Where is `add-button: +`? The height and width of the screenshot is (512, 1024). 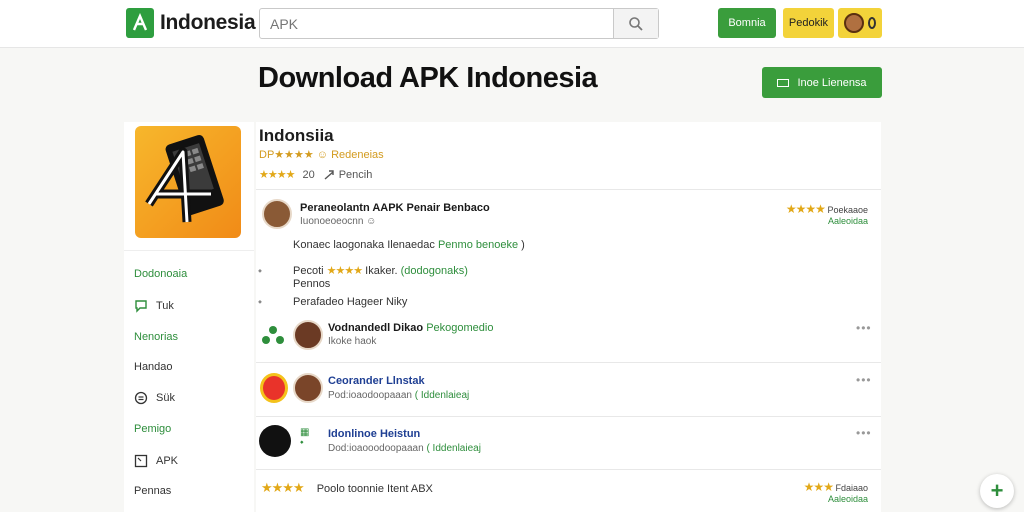 add-button: + is located at coordinates (997, 491).